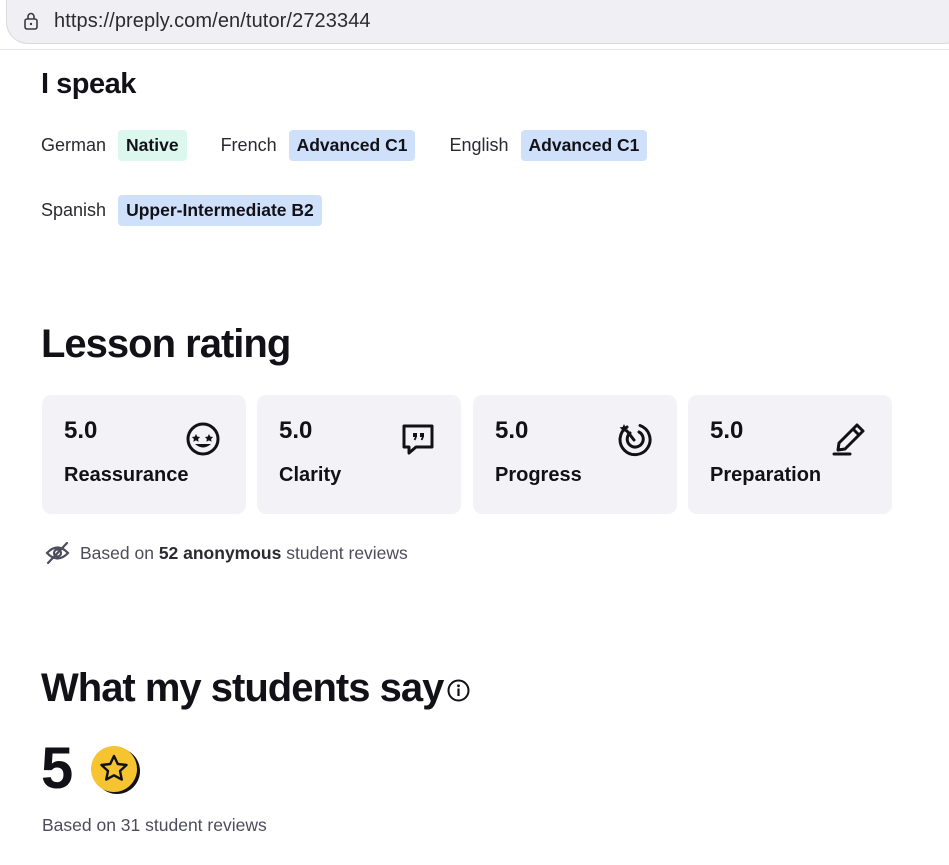 The image size is (949, 865). I want to click on language-name: French, so click(248, 145).